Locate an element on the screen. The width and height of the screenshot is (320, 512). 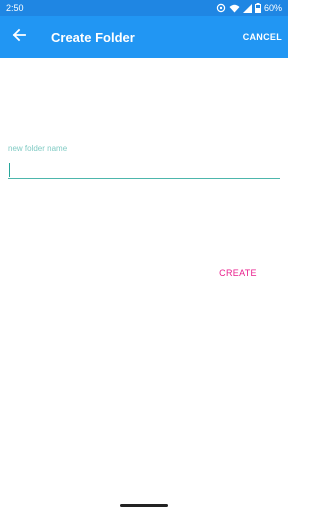
battery-level: 60% is located at coordinates (272, 8).